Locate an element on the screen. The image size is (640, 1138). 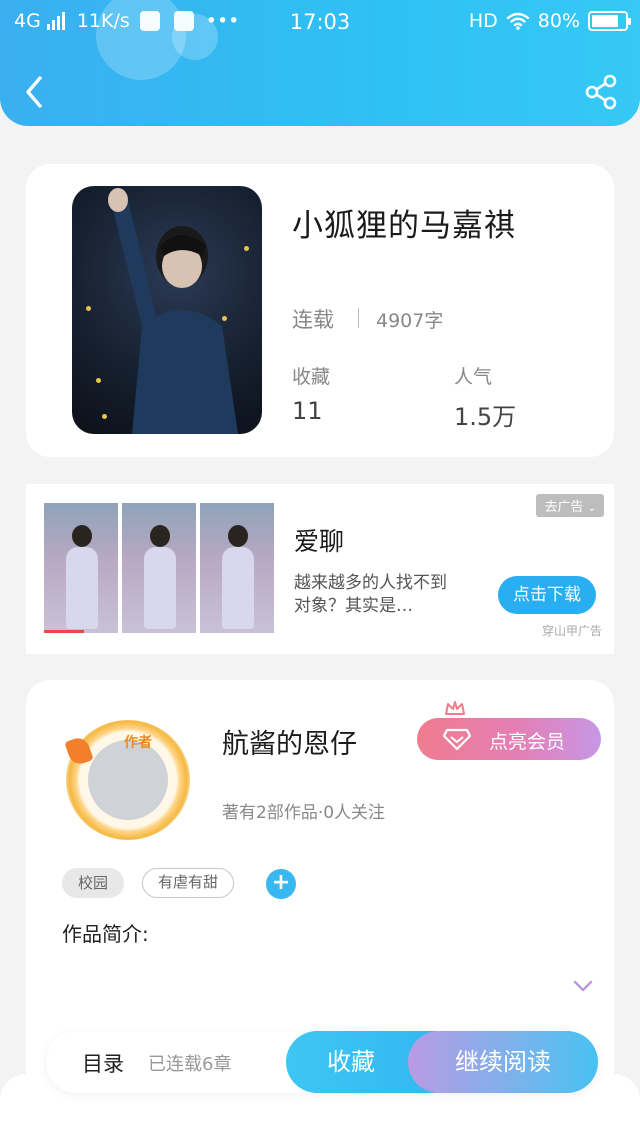
author-name: 航酱的恩仔 is located at coordinates (289, 741).